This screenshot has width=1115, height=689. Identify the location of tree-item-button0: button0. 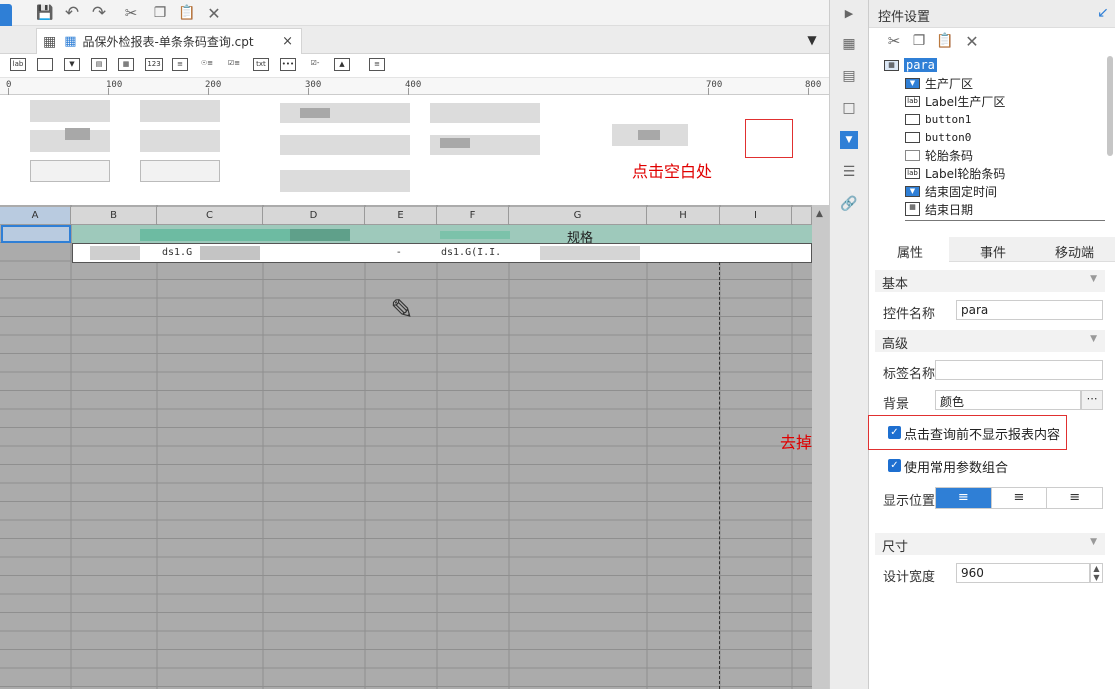
(938, 137).